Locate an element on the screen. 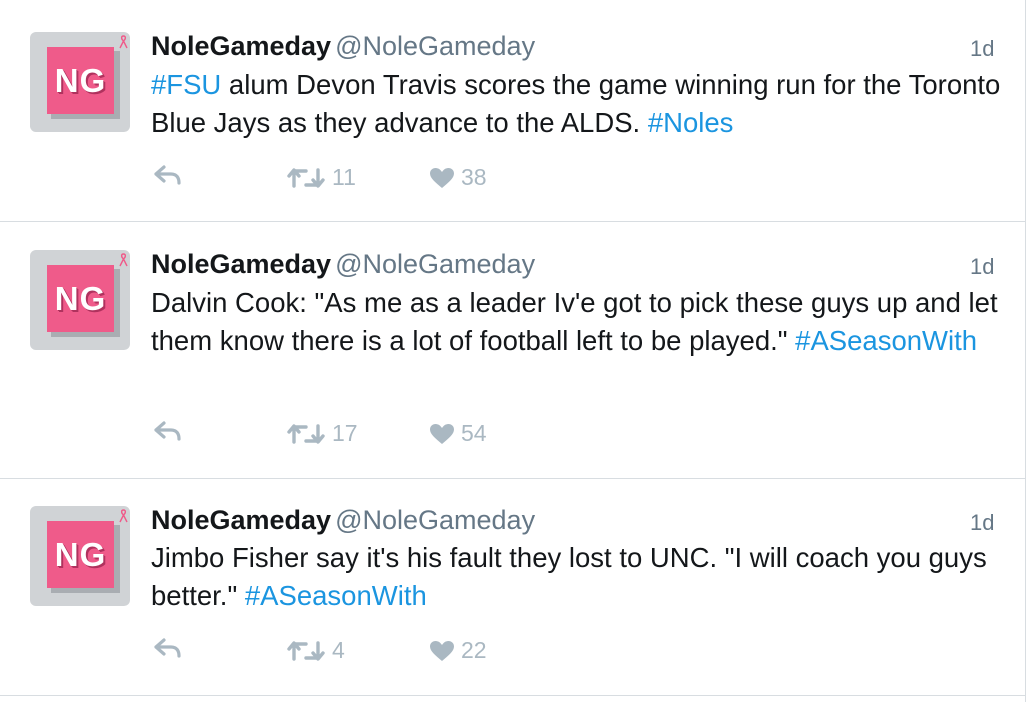 This screenshot has height=702, width=1026. retweet-button: 4 is located at coordinates (315, 650).